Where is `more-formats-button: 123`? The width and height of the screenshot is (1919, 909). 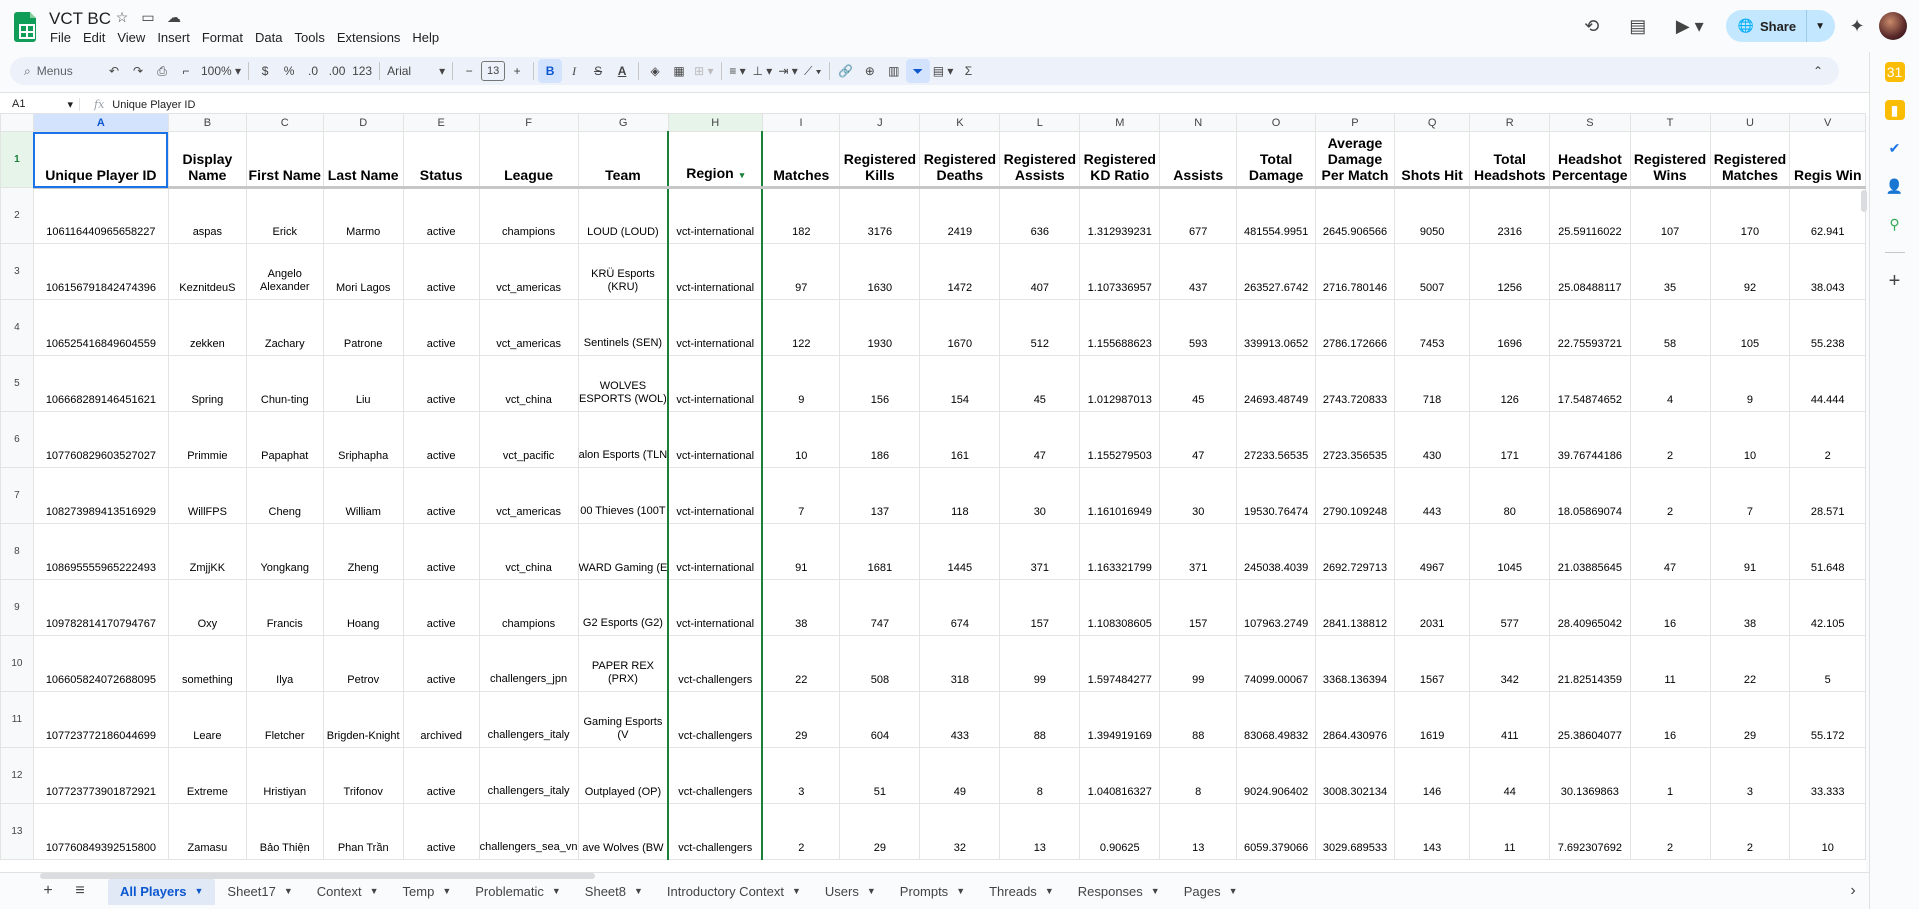 more-formats-button: 123 is located at coordinates (362, 71).